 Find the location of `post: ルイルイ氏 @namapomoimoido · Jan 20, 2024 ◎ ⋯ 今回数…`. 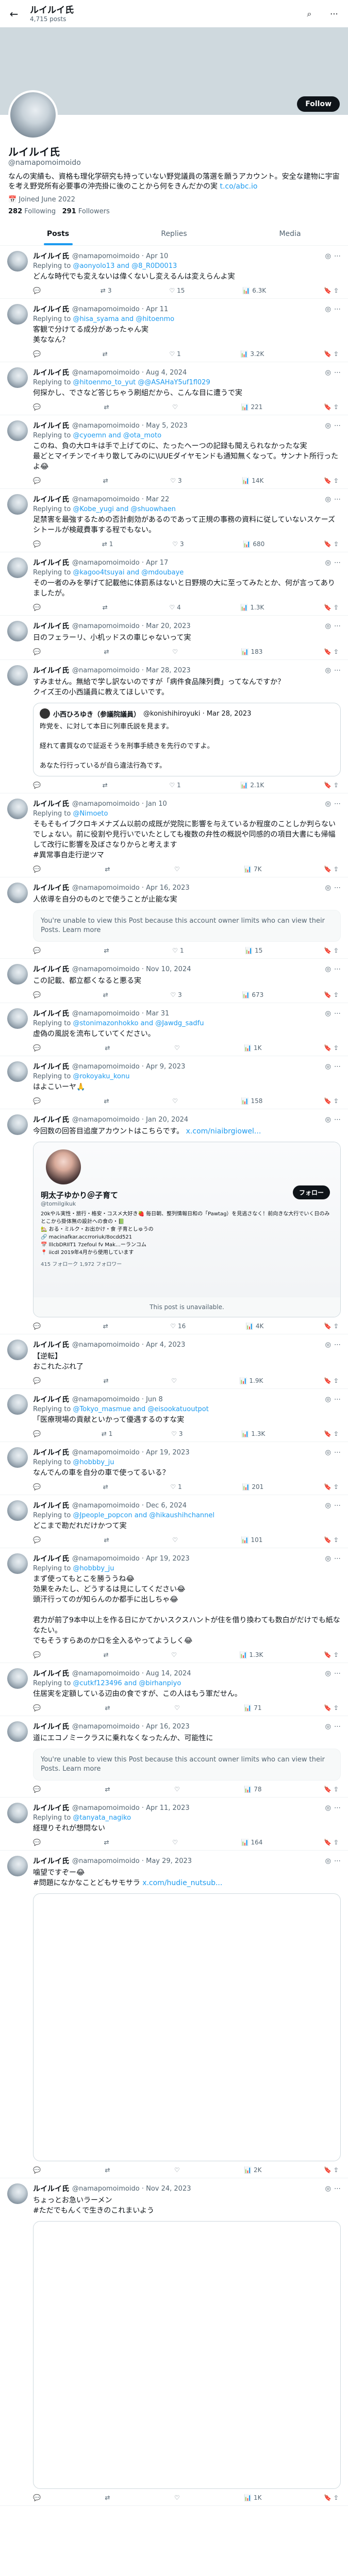

post: ルイルイ氏 @namapomoimoido · Jan 20, 2024 ◎ ⋯ 今回数… is located at coordinates (174, 1221).